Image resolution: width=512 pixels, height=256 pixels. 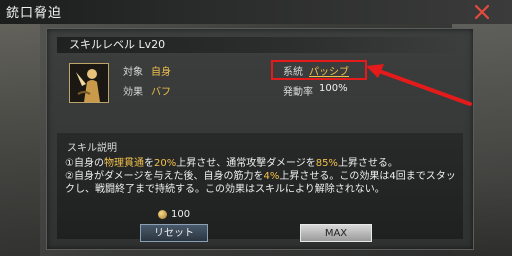 I want to click on cost-display: 100, so click(x=174, y=214).